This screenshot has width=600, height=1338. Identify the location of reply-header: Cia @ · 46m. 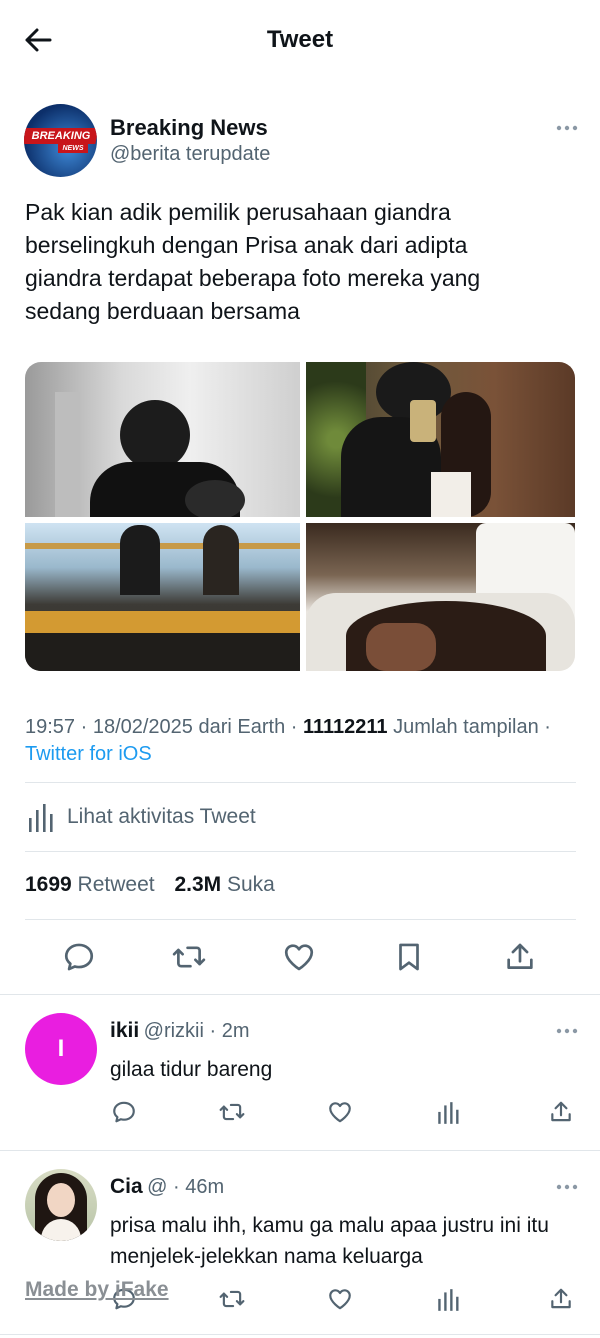
(167, 1187).